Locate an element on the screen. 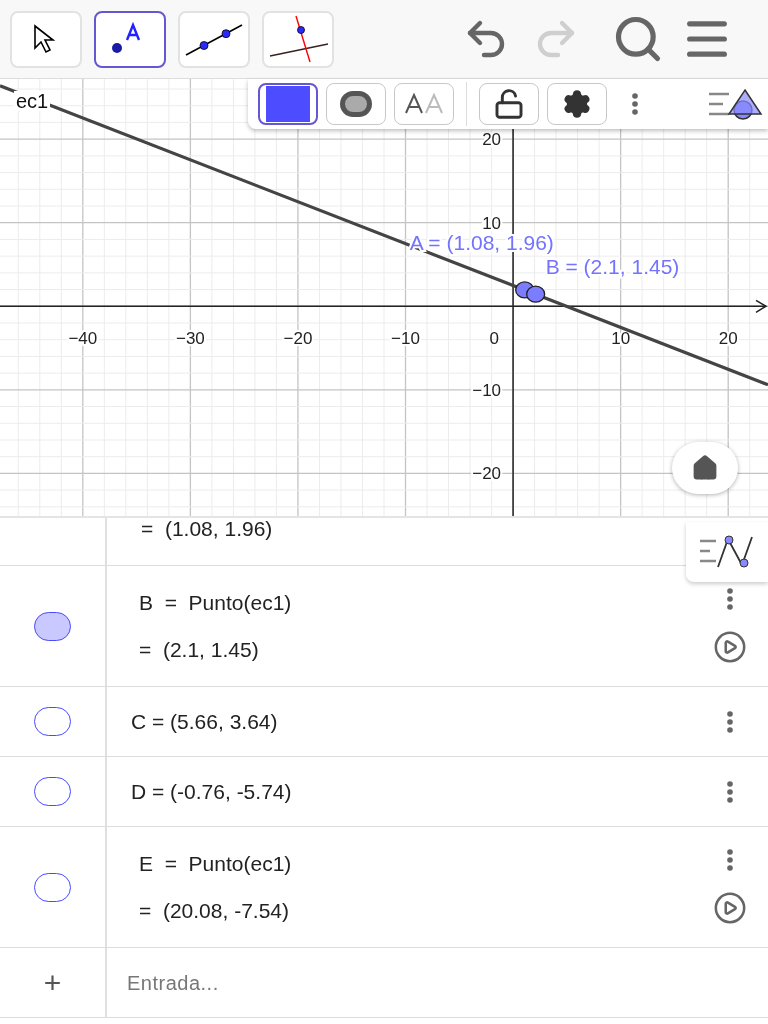 This screenshot has width=768, height=1024. algebra-view-toggle is located at coordinates (727, 552).